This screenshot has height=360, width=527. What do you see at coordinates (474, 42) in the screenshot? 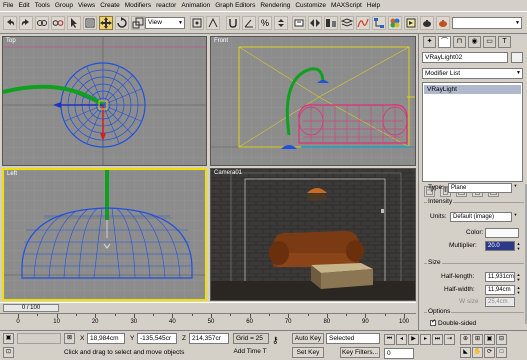
I see `motion-tab: ◉` at bounding box center [474, 42].